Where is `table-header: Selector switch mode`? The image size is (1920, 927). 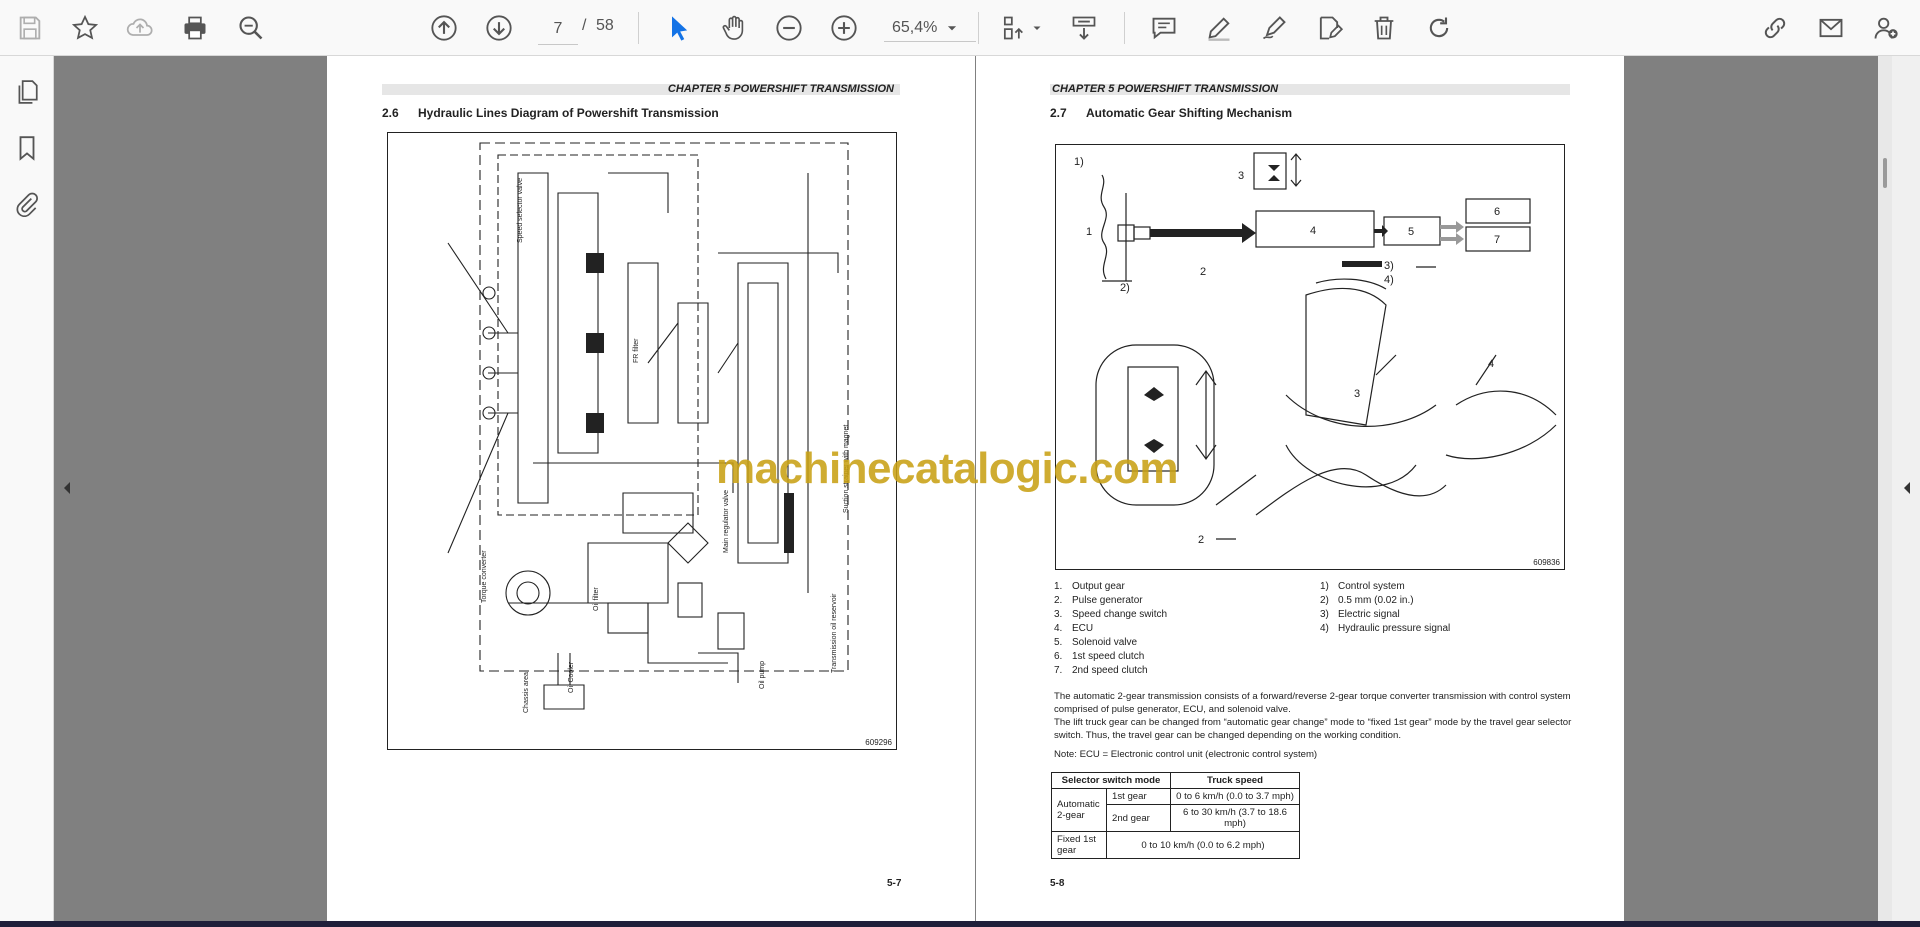
table-header: Selector switch mode is located at coordinates (1111, 780).